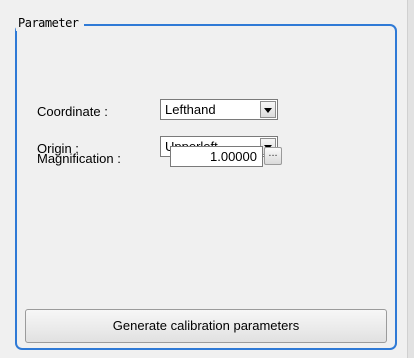 This screenshot has height=358, width=414. I want to click on magnification-value: 1.00000, so click(233, 156).